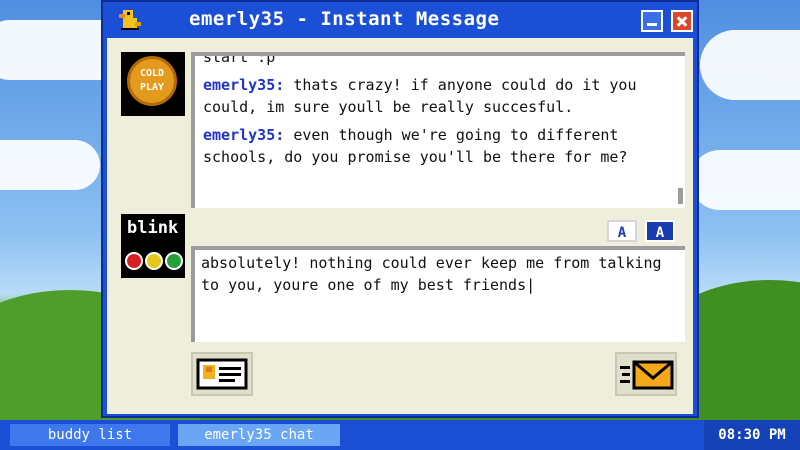 This screenshot has width=800, height=450. What do you see at coordinates (344, 19) in the screenshot?
I see `window-title: emerly35 - Instant Message` at bounding box center [344, 19].